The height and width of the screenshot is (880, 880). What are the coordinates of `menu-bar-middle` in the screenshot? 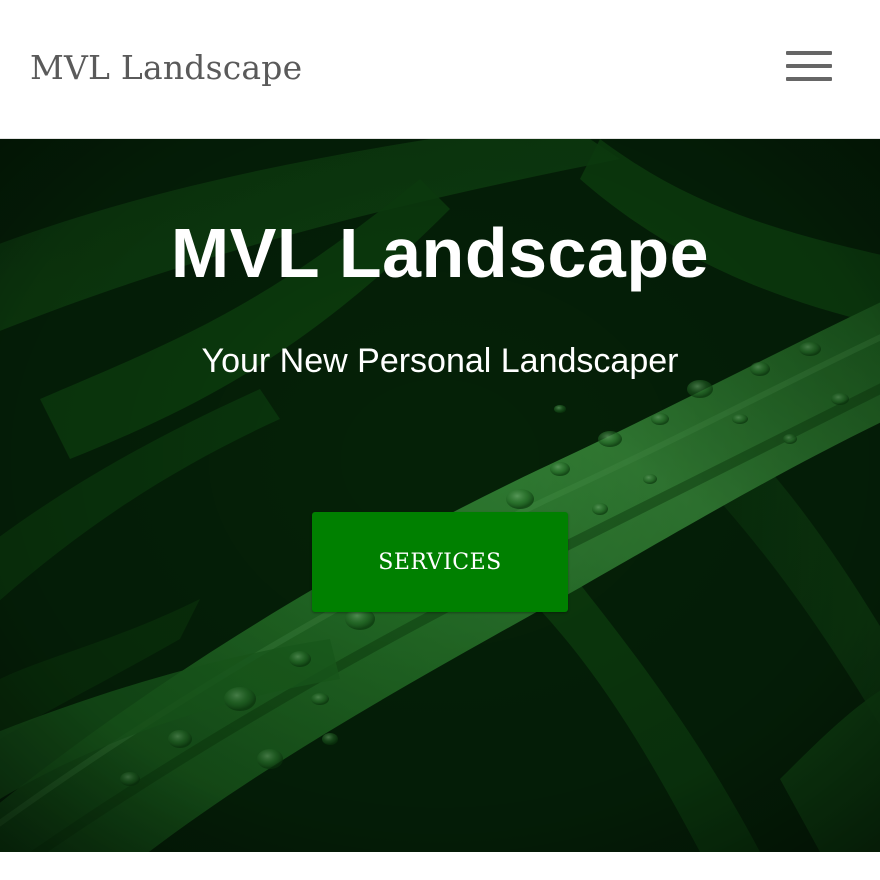 It's located at (809, 66).